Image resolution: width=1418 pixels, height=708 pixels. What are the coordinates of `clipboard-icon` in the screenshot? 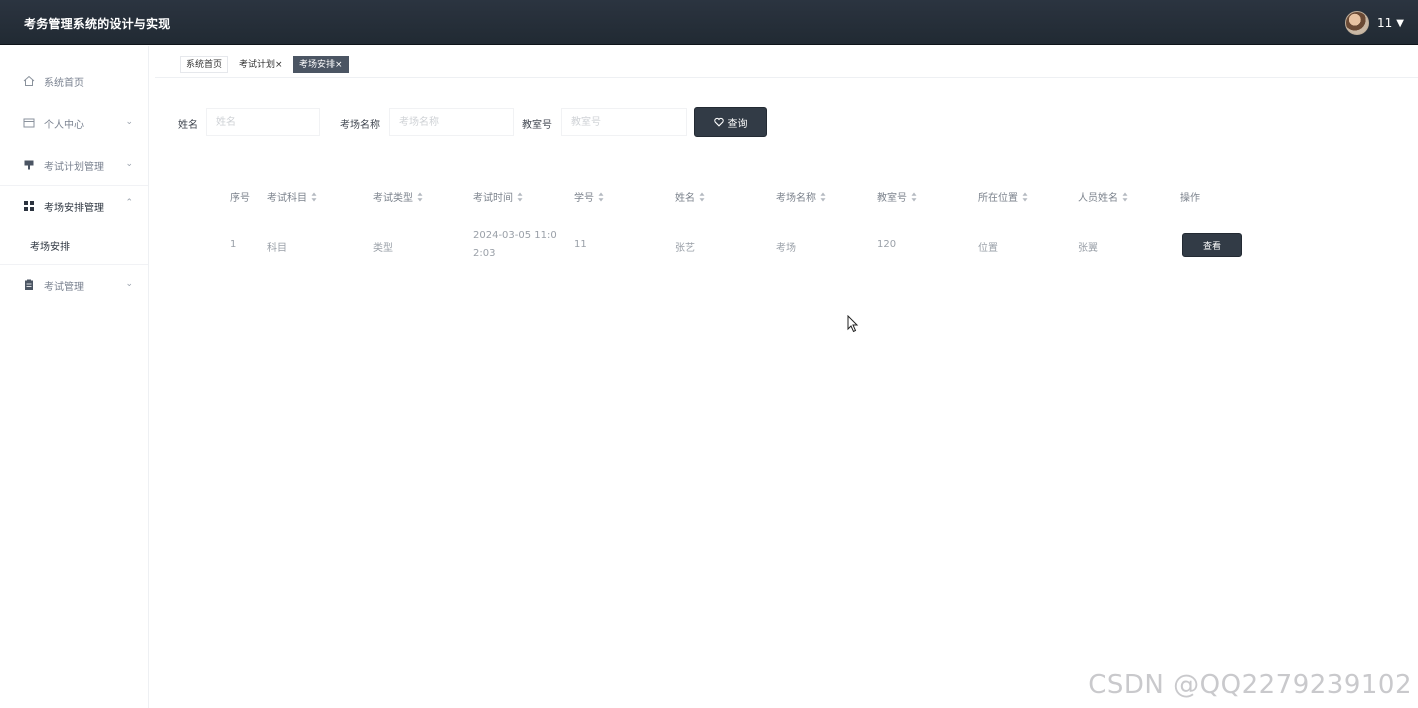 It's located at (29, 284).